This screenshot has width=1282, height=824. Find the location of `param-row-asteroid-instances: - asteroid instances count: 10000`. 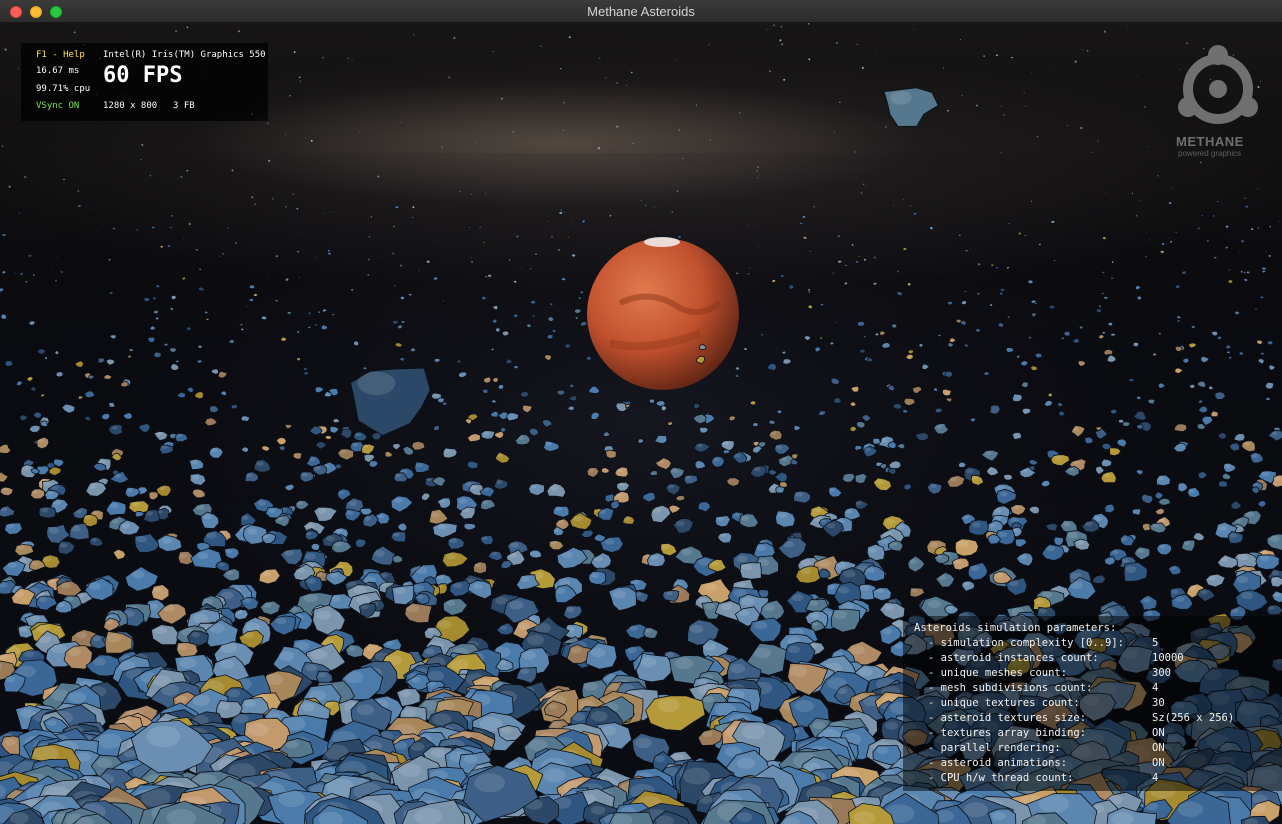

param-row-asteroid-instances: - asteroid instances count: 10000 is located at coordinates (1092, 659).